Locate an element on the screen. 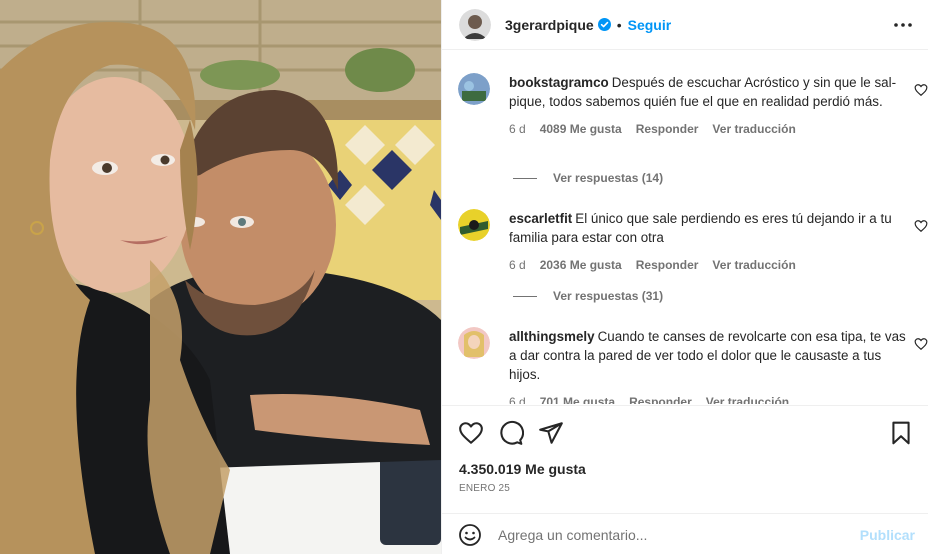 The image size is (928, 554). comment-likes: 2036 Me gusta is located at coordinates (581, 265).